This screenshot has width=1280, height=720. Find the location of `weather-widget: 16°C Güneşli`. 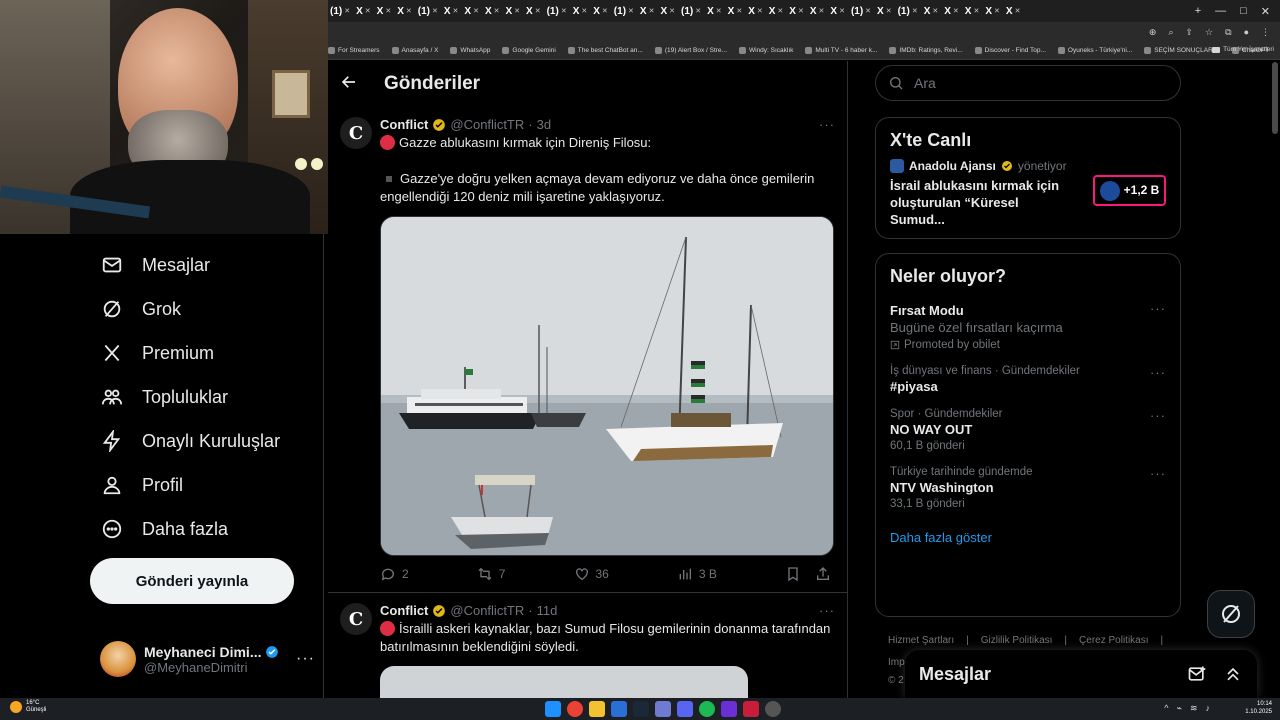

weather-widget: 16°C Güneşli is located at coordinates (28, 707).